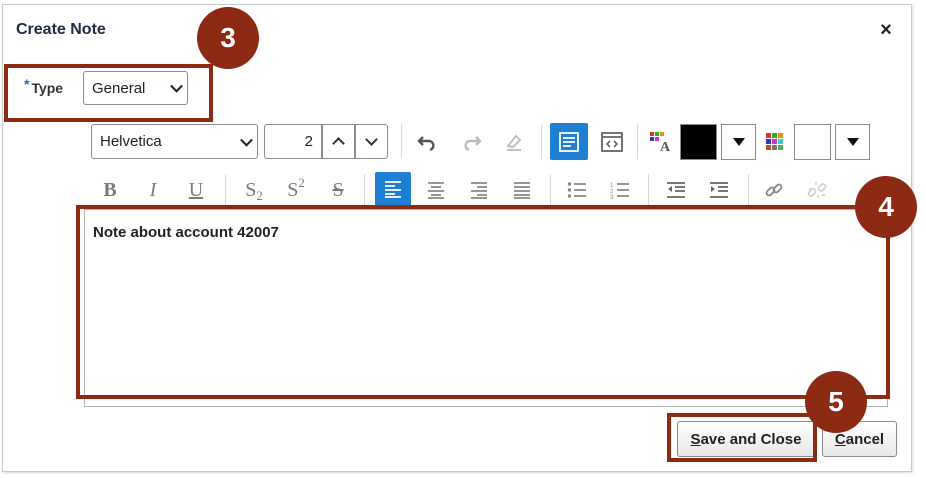 Image resolution: width=926 pixels, height=478 pixels. Describe the element at coordinates (293, 189) in the screenshot. I see `superscript-letter: S` at that location.